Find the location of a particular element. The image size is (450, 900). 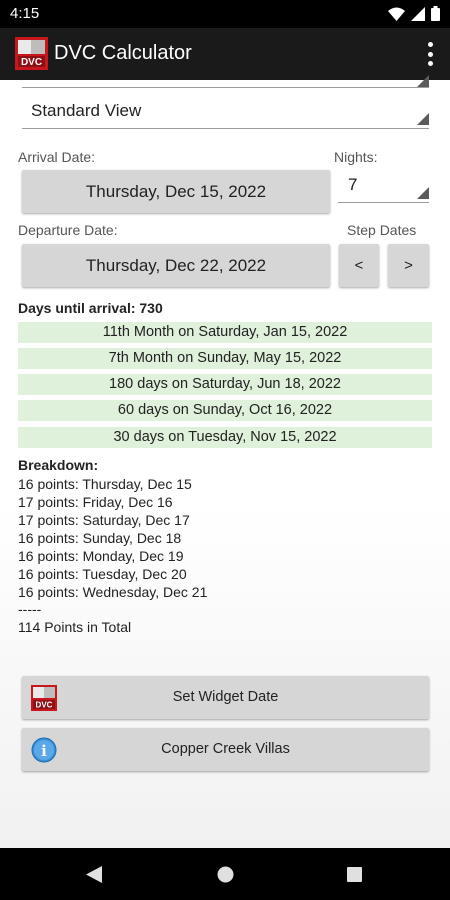

breakdown-line: 16 points: Tuesday, Dec 20 is located at coordinates (102, 574).